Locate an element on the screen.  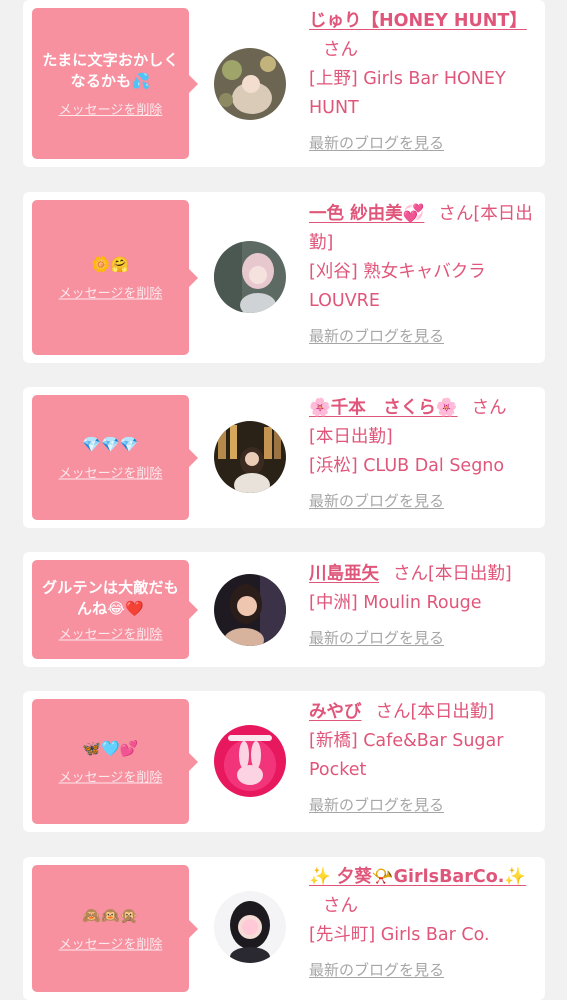
message-text: 🌼🤗 is located at coordinates (110, 264).